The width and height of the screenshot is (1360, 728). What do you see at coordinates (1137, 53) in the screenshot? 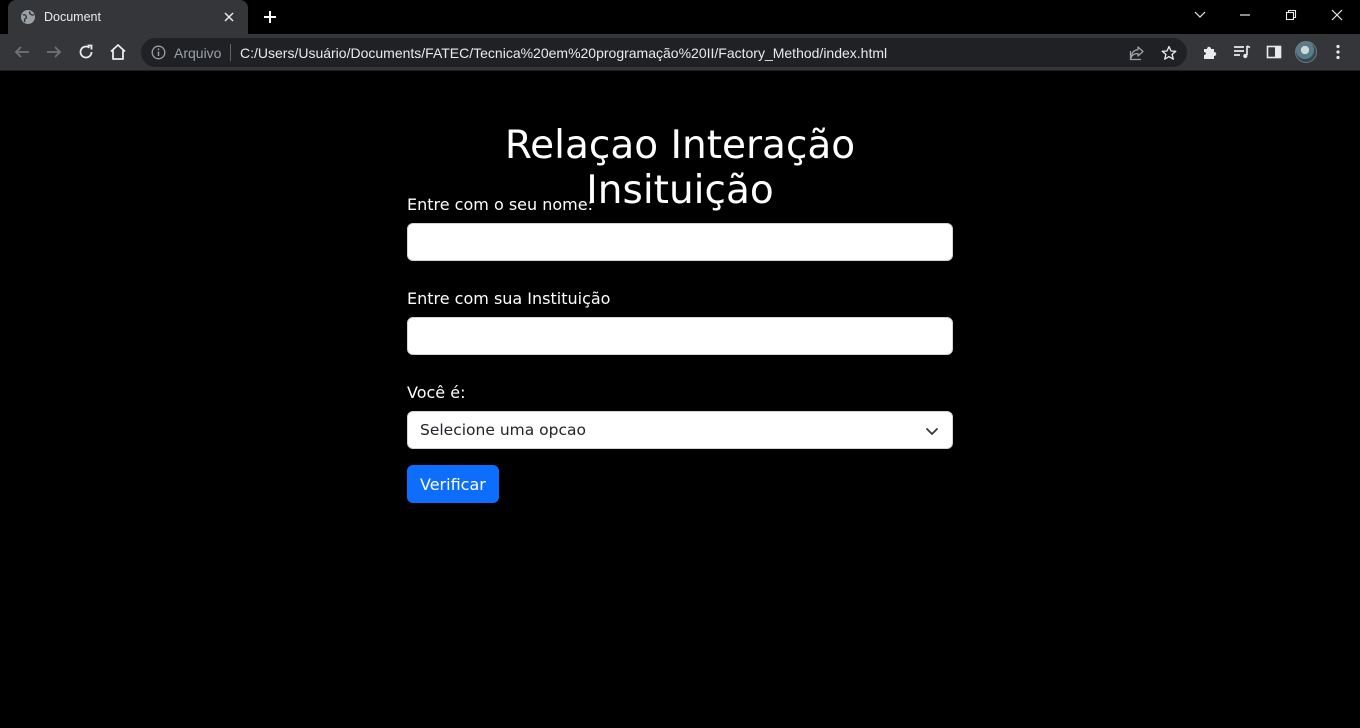
I see `share-icon` at bounding box center [1137, 53].